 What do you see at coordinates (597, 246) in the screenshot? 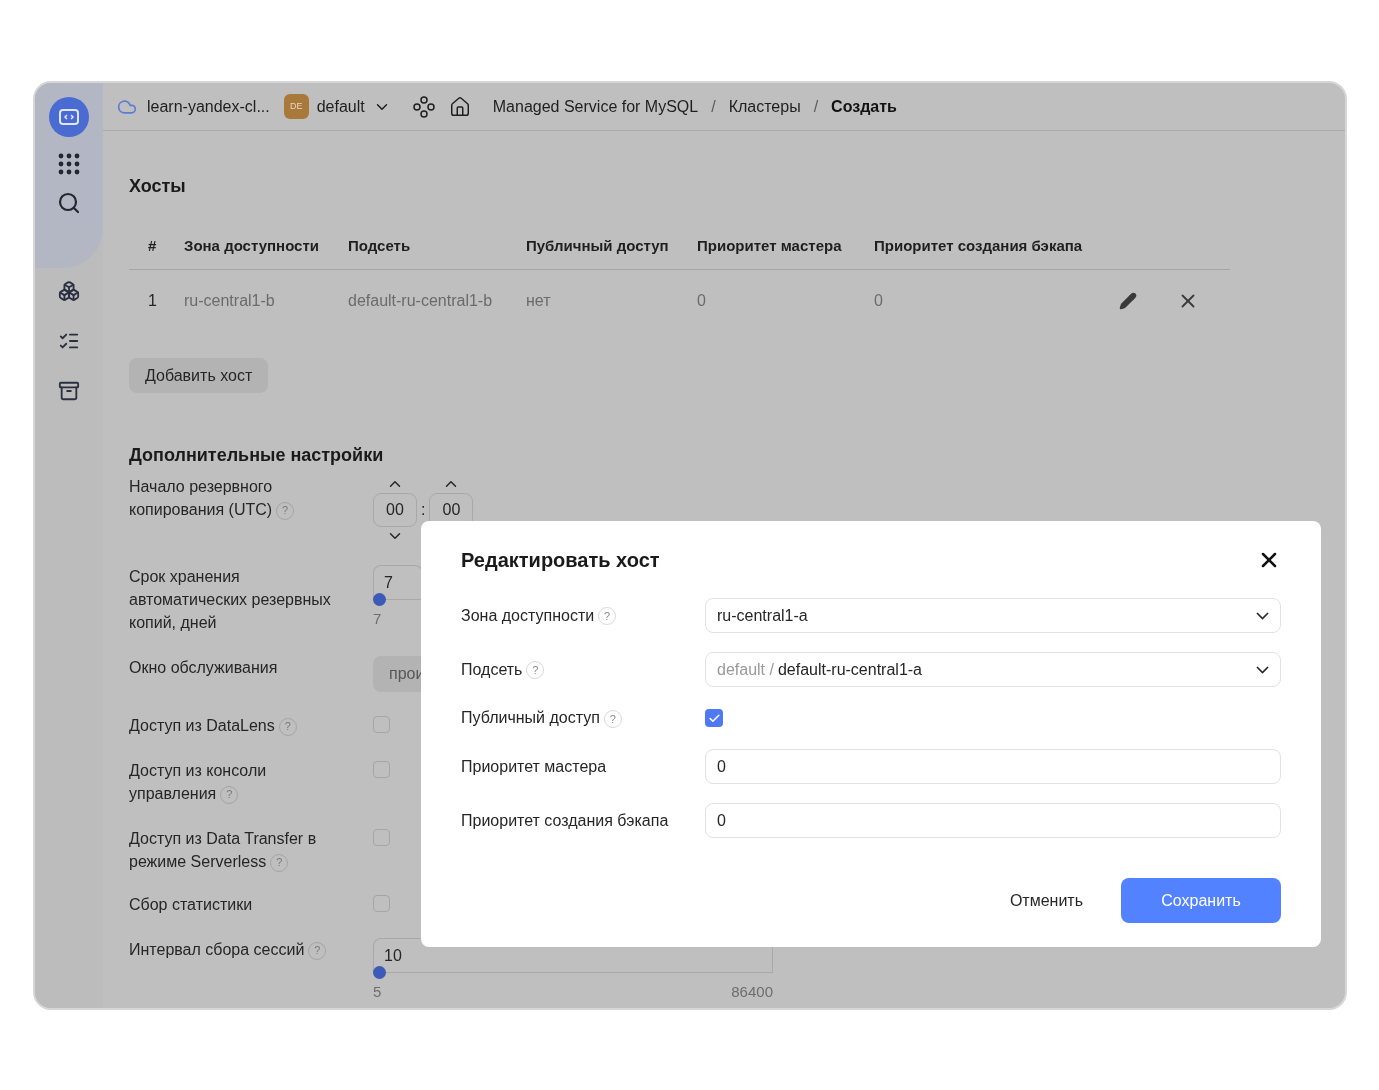
I see `column-header: Публичный доступ` at bounding box center [597, 246].